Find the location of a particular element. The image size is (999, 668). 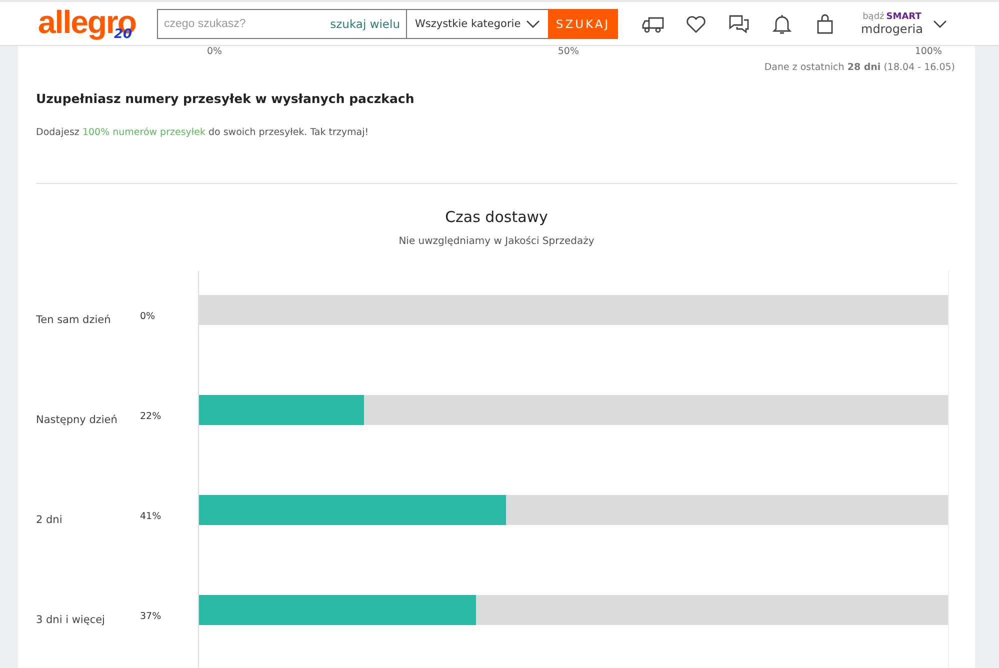

row-label: Ten sam dzień is located at coordinates (74, 320).